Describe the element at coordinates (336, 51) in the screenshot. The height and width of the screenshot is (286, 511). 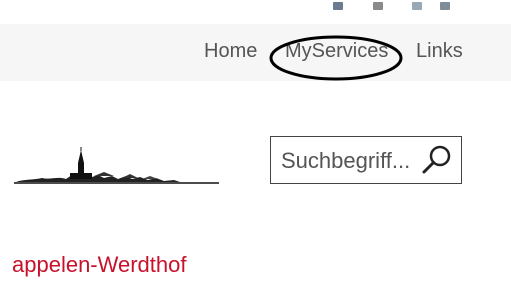
I see `nav-item-myservices: MyServices` at that location.